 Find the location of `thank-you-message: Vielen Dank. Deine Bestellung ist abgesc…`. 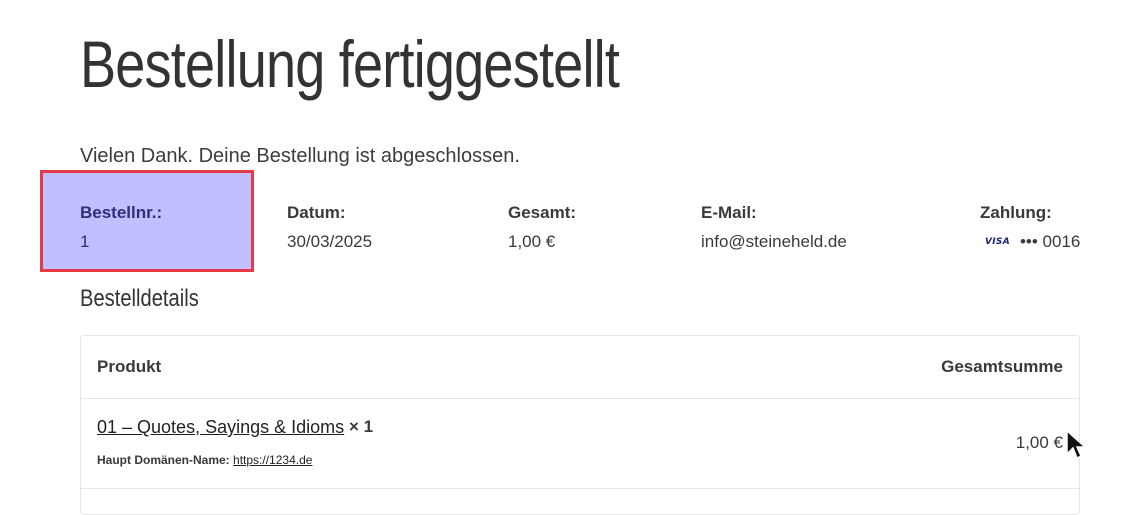

thank-you-message: Vielen Dank. Deine Bestellung ist abgesc… is located at coordinates (300, 156).